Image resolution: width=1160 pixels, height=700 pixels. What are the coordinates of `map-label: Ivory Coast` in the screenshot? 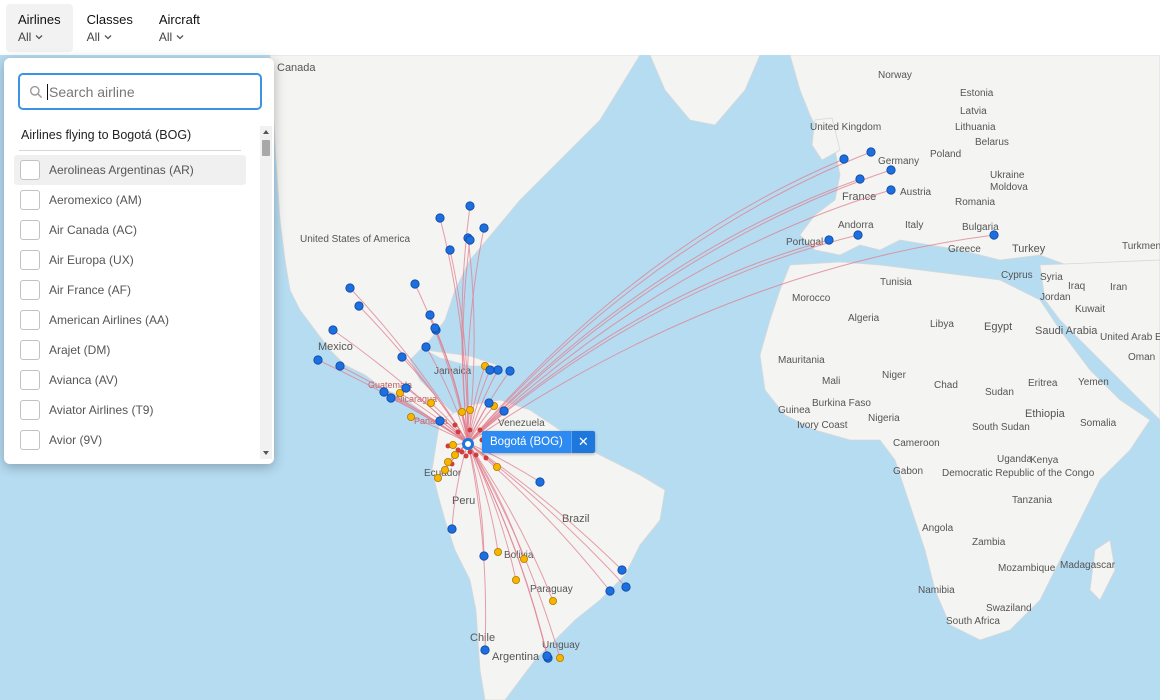 It's located at (822, 425).